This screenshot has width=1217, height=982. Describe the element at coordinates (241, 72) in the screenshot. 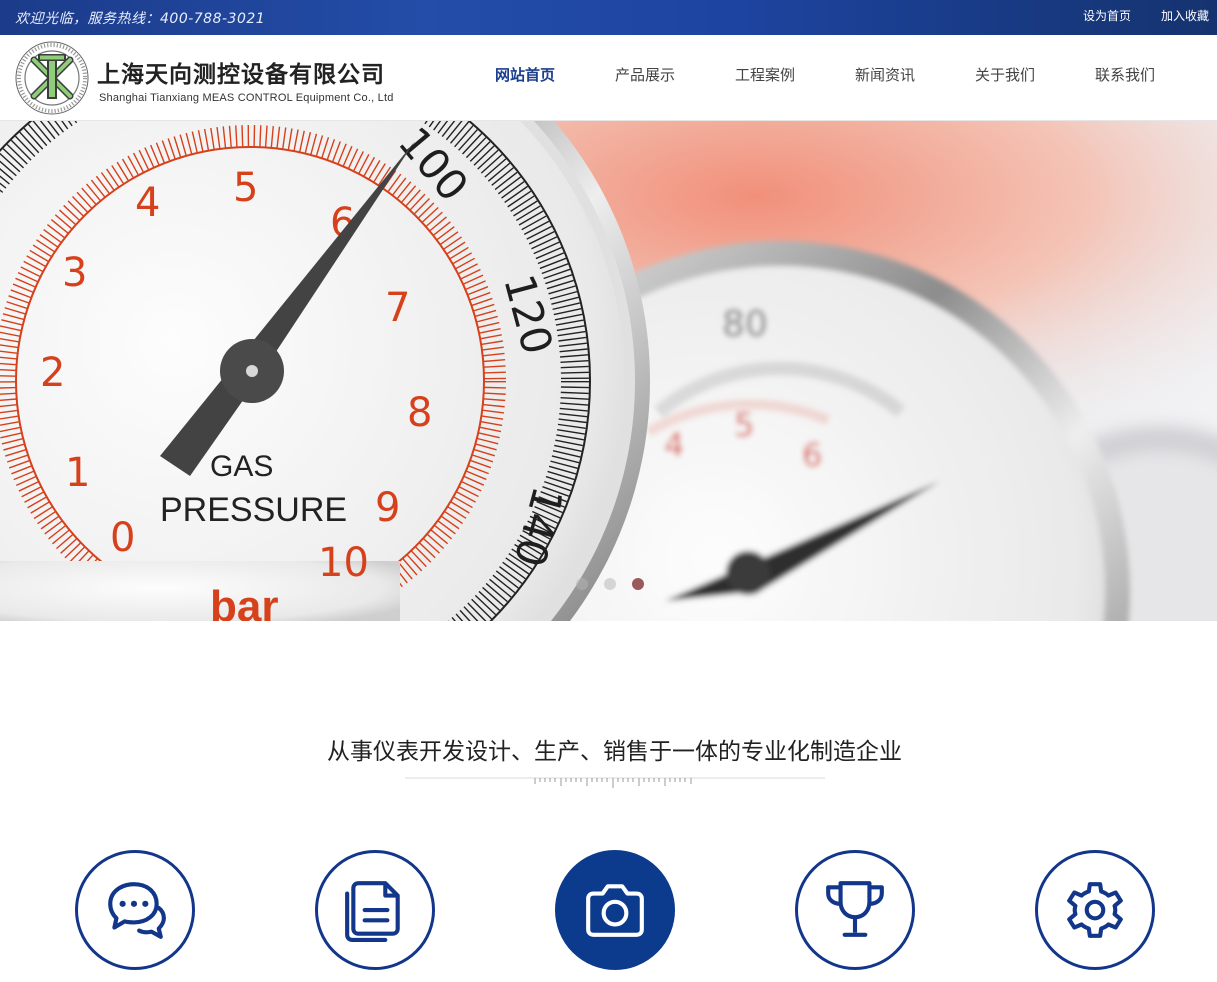

I see `company-name-cn: 上海天向测控设备有限公司` at that location.